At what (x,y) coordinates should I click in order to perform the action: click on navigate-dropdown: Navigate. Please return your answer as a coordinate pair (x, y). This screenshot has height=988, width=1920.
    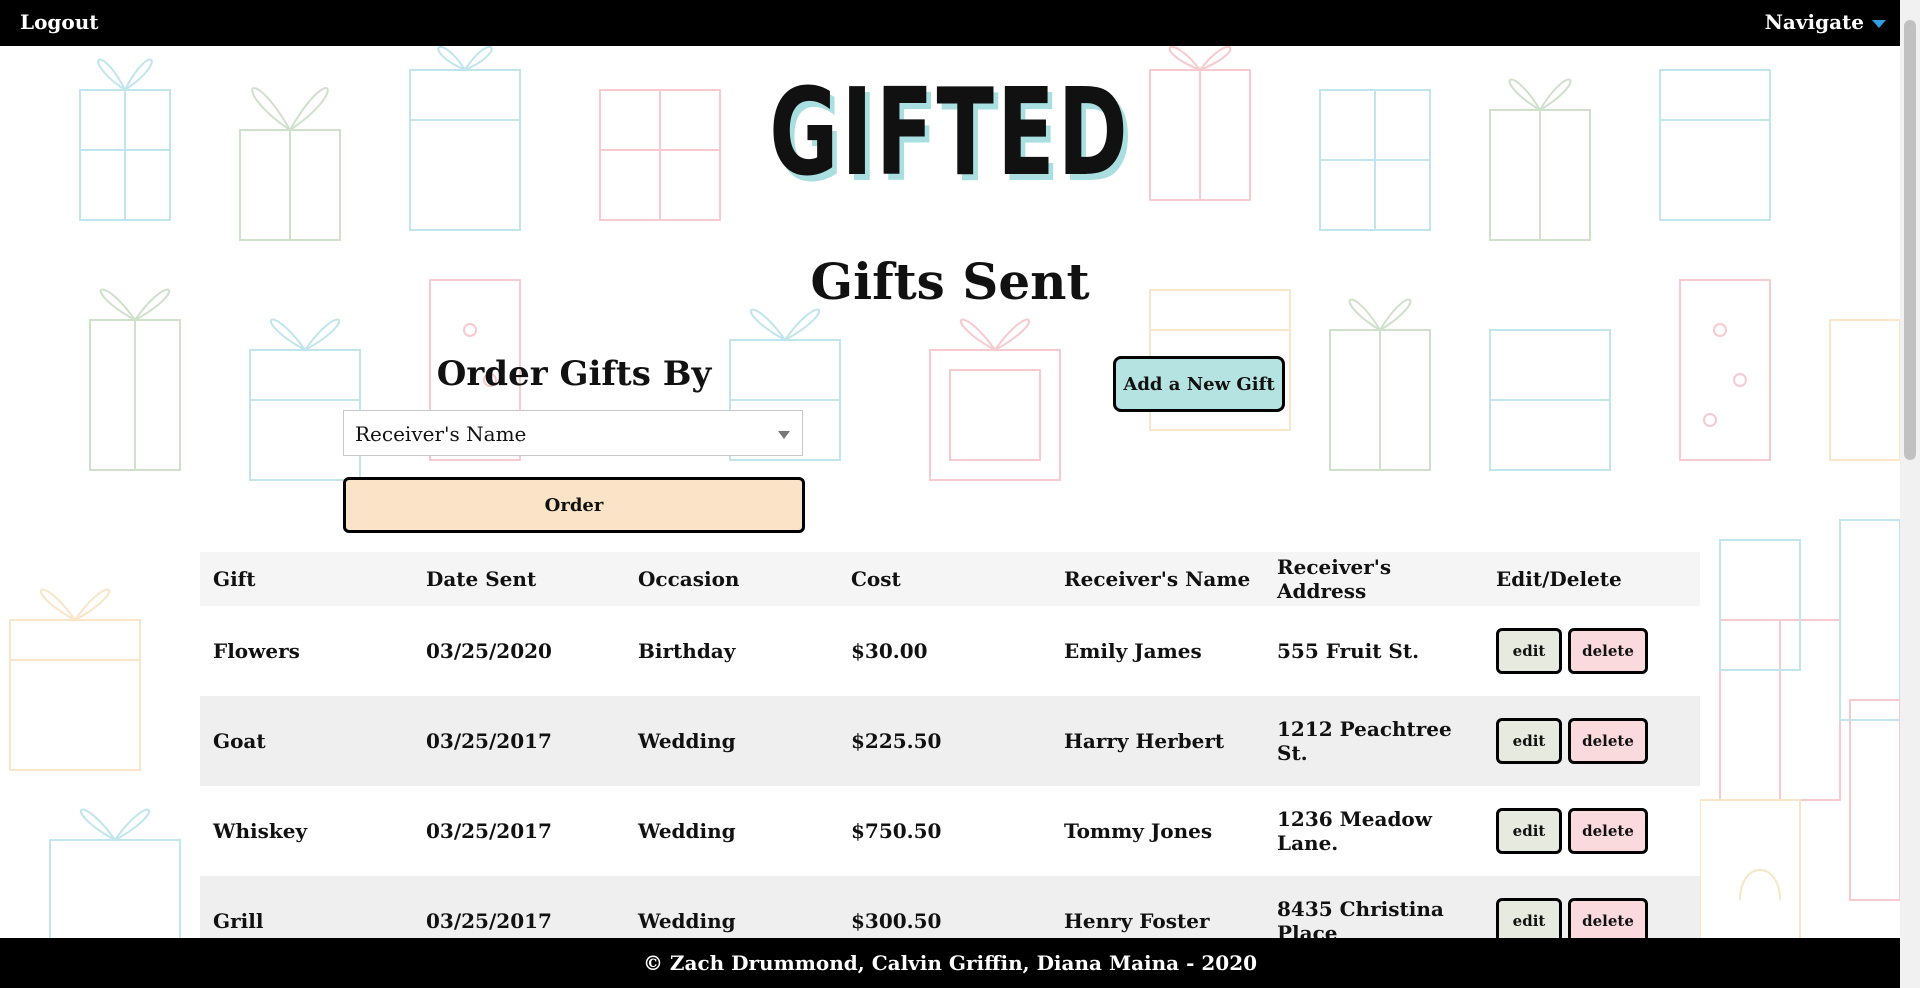
    Looking at the image, I should click on (1825, 22).